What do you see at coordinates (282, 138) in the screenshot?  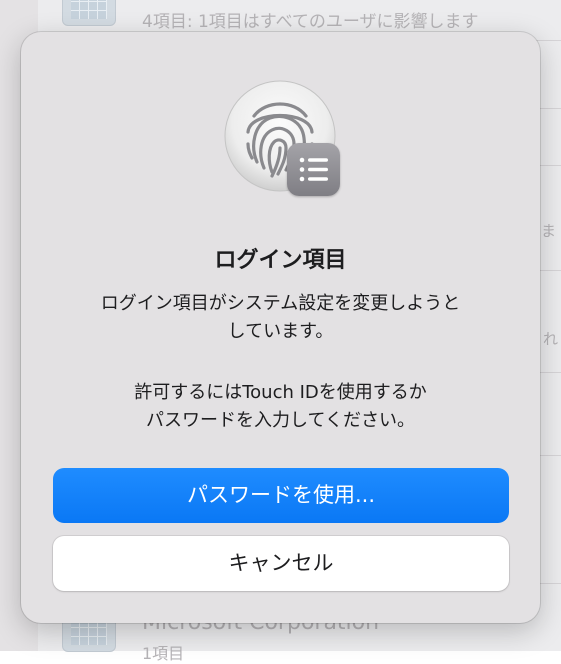 I see `dialog-icon` at bounding box center [282, 138].